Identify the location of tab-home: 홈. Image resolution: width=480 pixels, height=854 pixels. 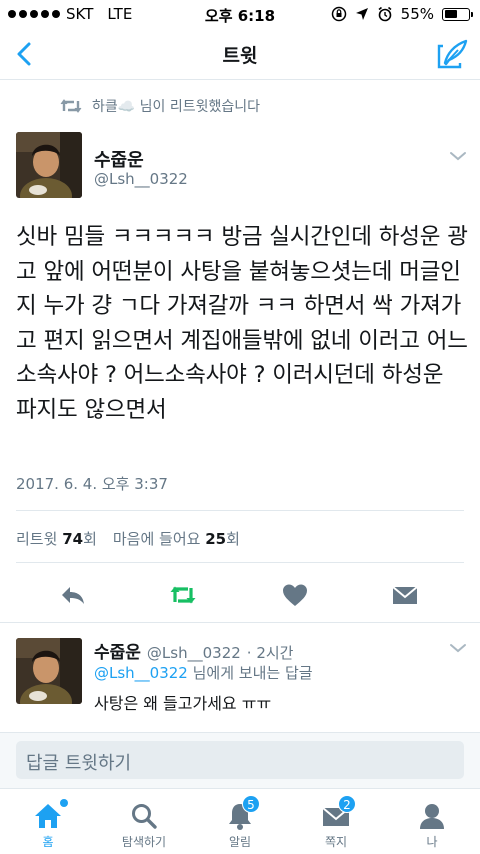
(48, 821).